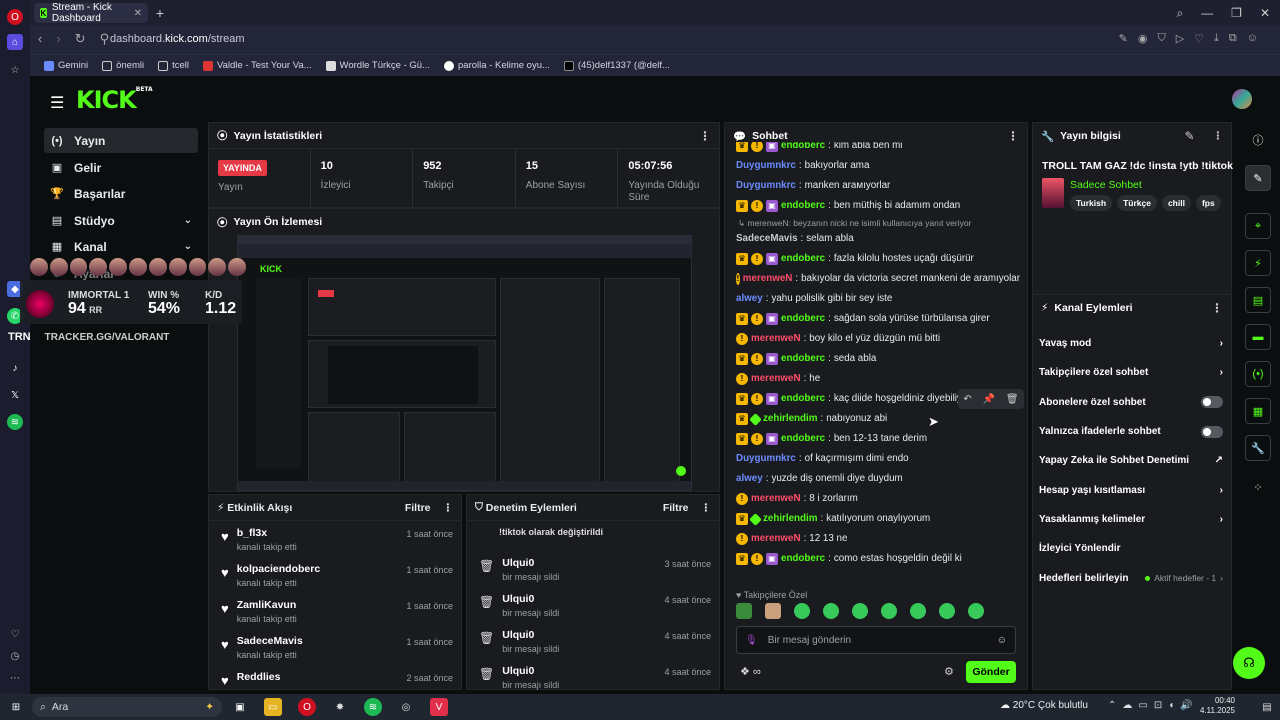 This screenshot has height=720, width=1280. Describe the element at coordinates (1179, 13) in the screenshot. I see `search-tabs-icon: ⌕` at that location.